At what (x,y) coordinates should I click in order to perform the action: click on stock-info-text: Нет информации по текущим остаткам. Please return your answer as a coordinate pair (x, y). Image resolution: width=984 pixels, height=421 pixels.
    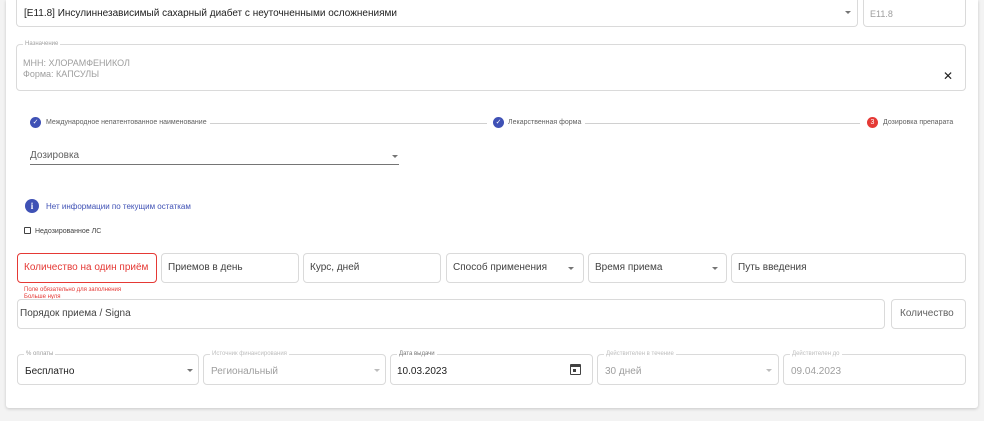
    Looking at the image, I should click on (118, 206).